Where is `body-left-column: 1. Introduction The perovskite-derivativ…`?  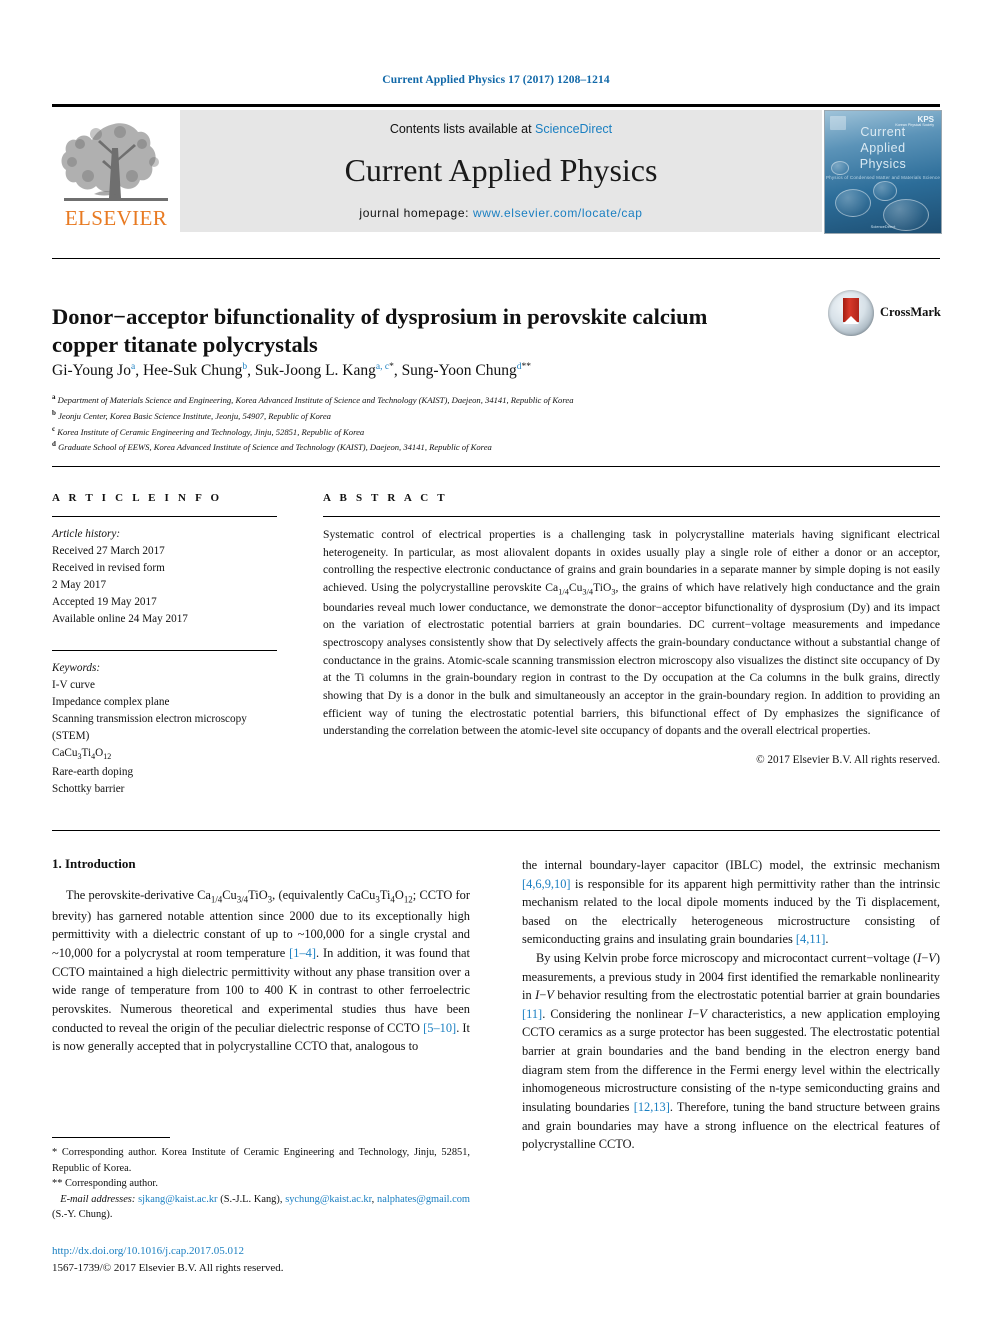
body-left-column: 1. Introduction The perovskite-derivativ… is located at coordinates (261, 956).